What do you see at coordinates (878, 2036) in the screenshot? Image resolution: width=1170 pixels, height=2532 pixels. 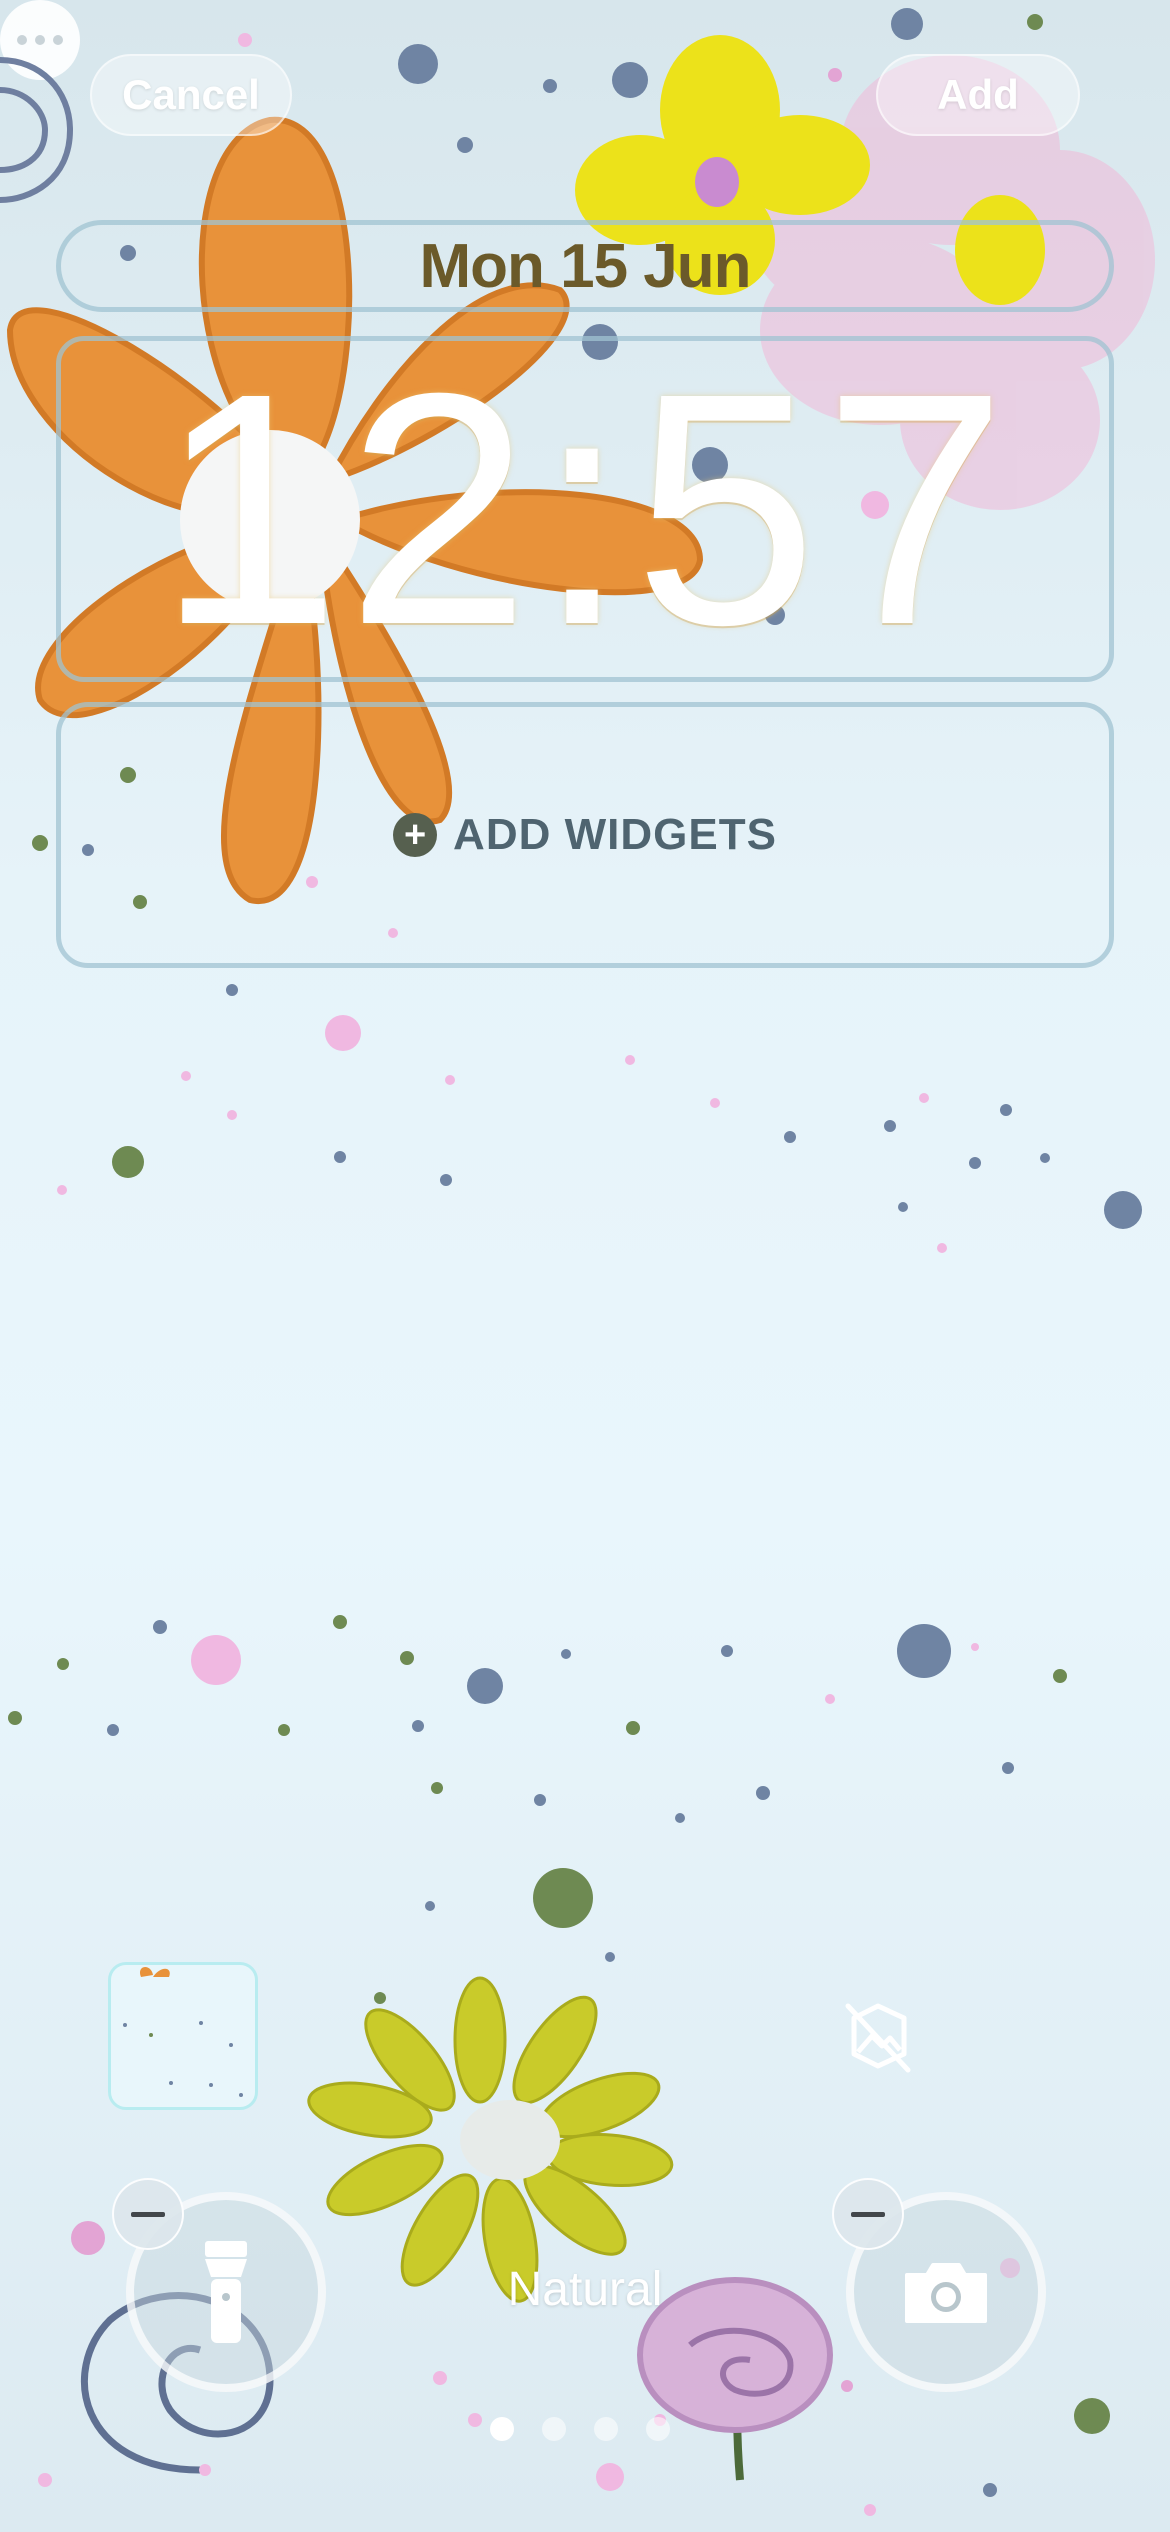 I see `photo-slash-icon` at bounding box center [878, 2036].